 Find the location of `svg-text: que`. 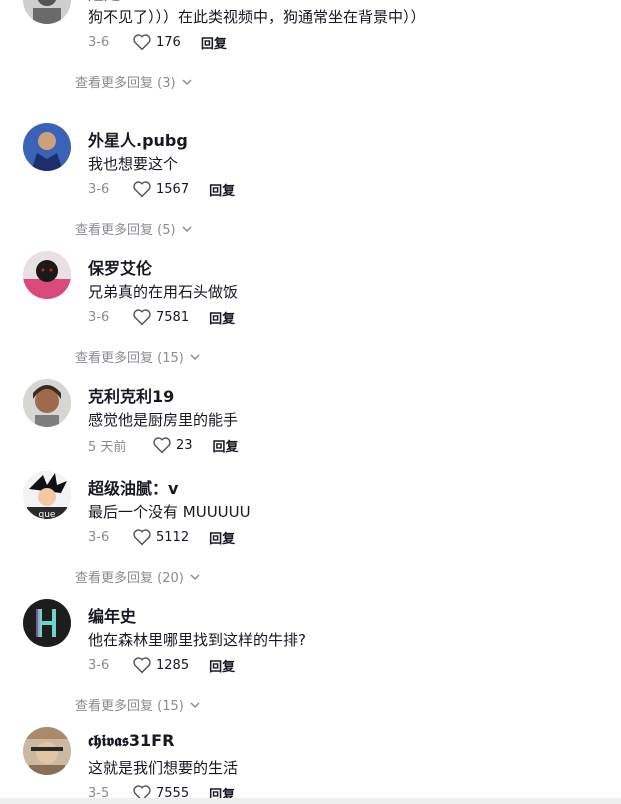

svg-text: que is located at coordinates (47, 514).